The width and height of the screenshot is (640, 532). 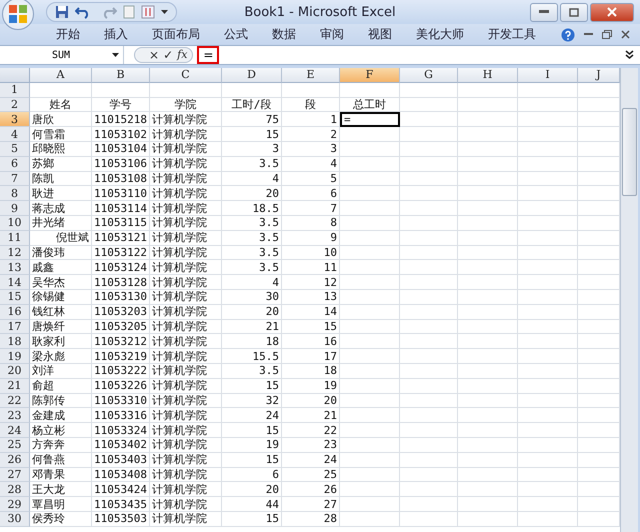 What do you see at coordinates (121, 208) in the screenshot?
I see `table-cell: 11053114` at bounding box center [121, 208].